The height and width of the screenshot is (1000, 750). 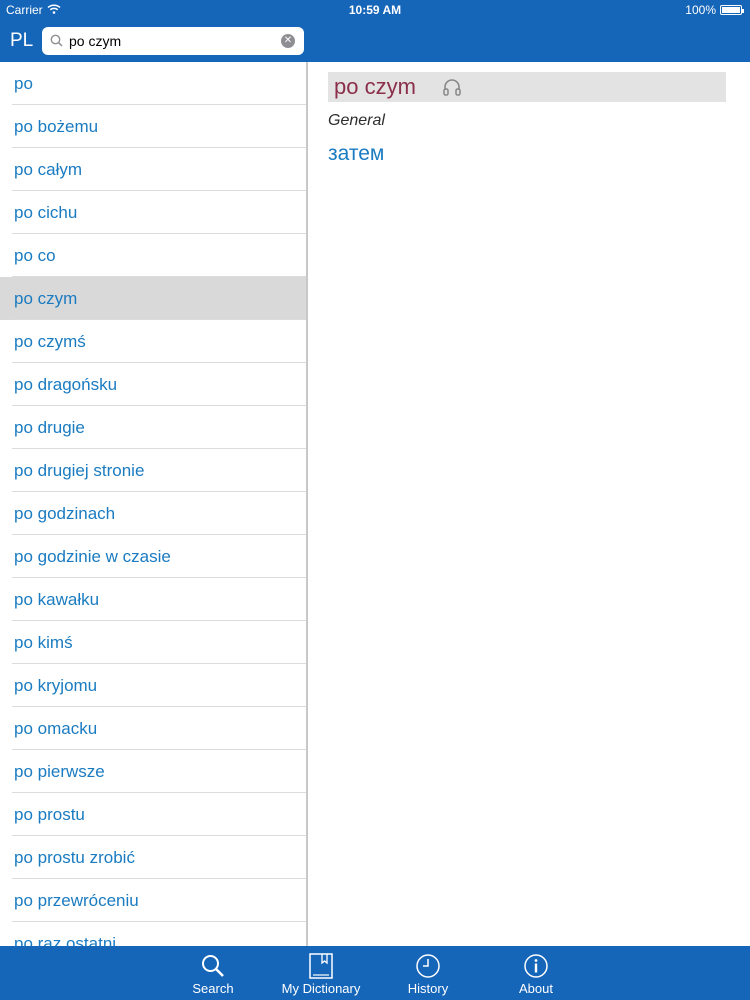 What do you see at coordinates (375, 31) in the screenshot?
I see `top-bar: Carrier 10:59 AM 100% PL ✕` at bounding box center [375, 31].